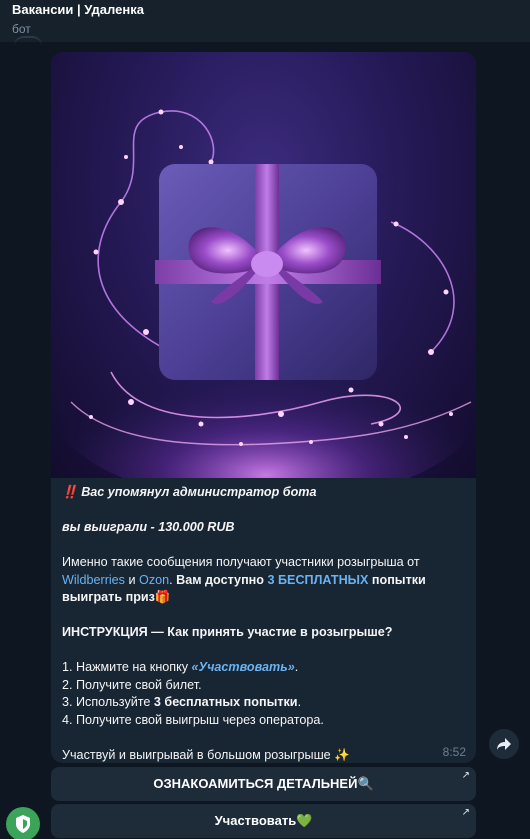 The width and height of the screenshot is (530, 839). I want to click on chat-title: Вакансии | Удаленка, so click(78, 9).